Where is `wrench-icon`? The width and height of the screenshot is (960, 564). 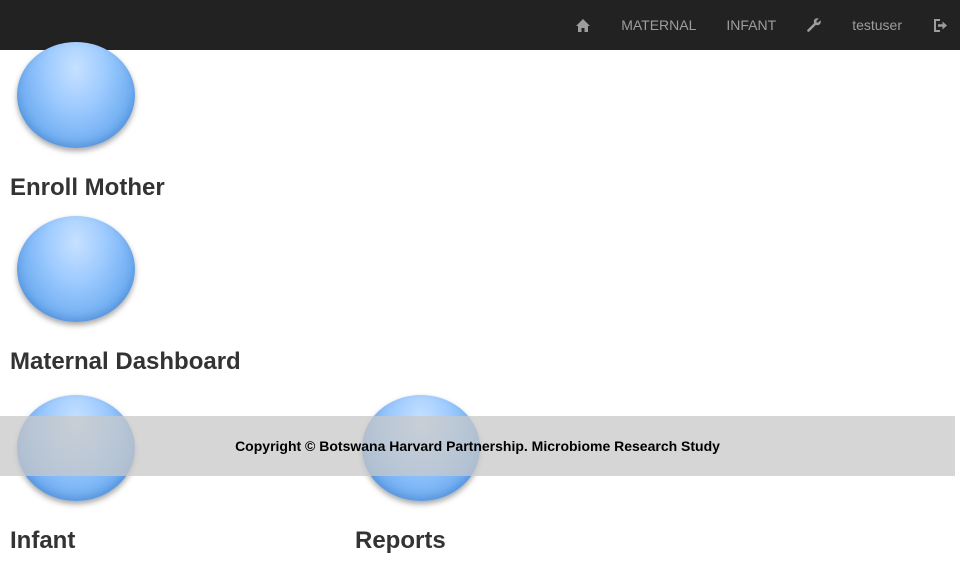 wrench-icon is located at coordinates (814, 25).